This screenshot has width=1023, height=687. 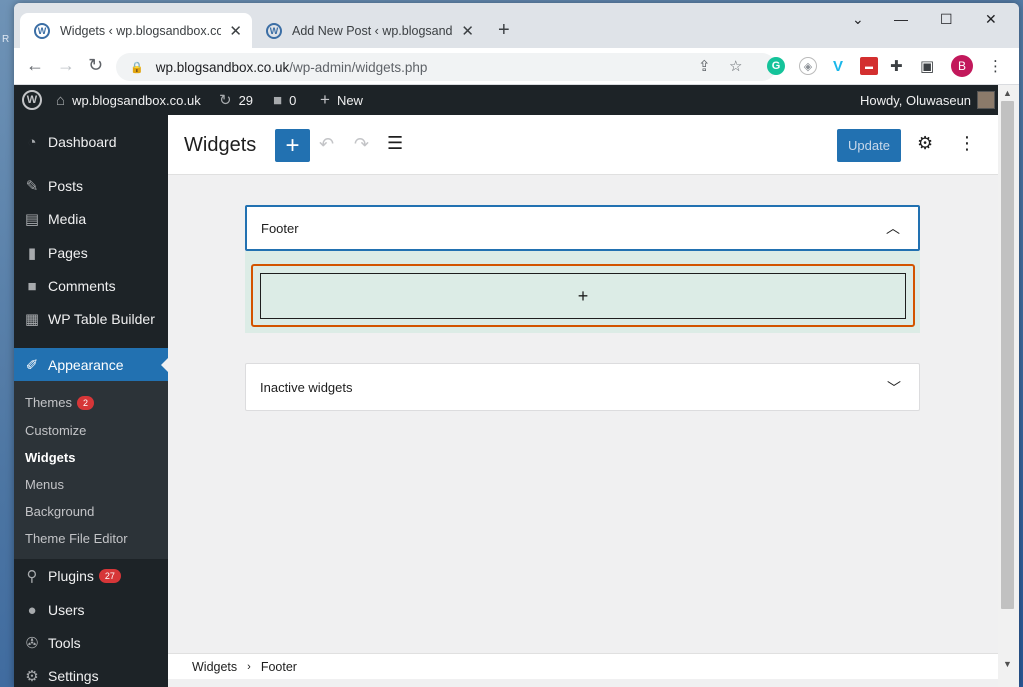 What do you see at coordinates (73, 676) in the screenshot?
I see `sidebar-item-label: Settings` at bounding box center [73, 676].